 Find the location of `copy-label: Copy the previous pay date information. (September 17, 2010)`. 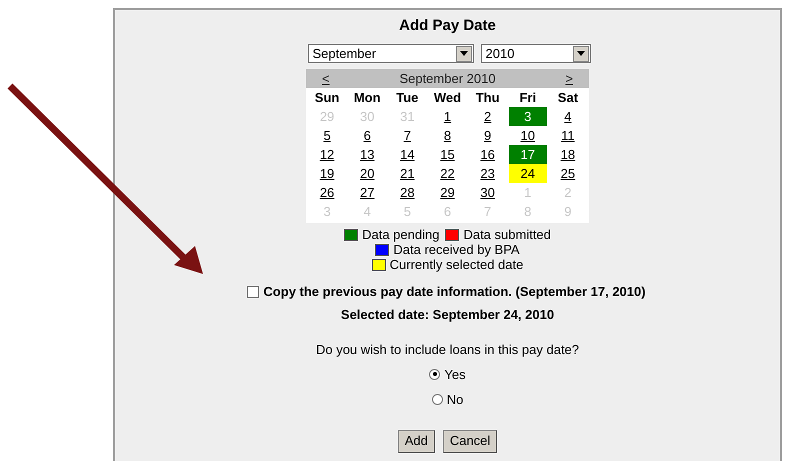

copy-label: Copy the previous pay date information. (September 17, 2010) is located at coordinates (454, 292).